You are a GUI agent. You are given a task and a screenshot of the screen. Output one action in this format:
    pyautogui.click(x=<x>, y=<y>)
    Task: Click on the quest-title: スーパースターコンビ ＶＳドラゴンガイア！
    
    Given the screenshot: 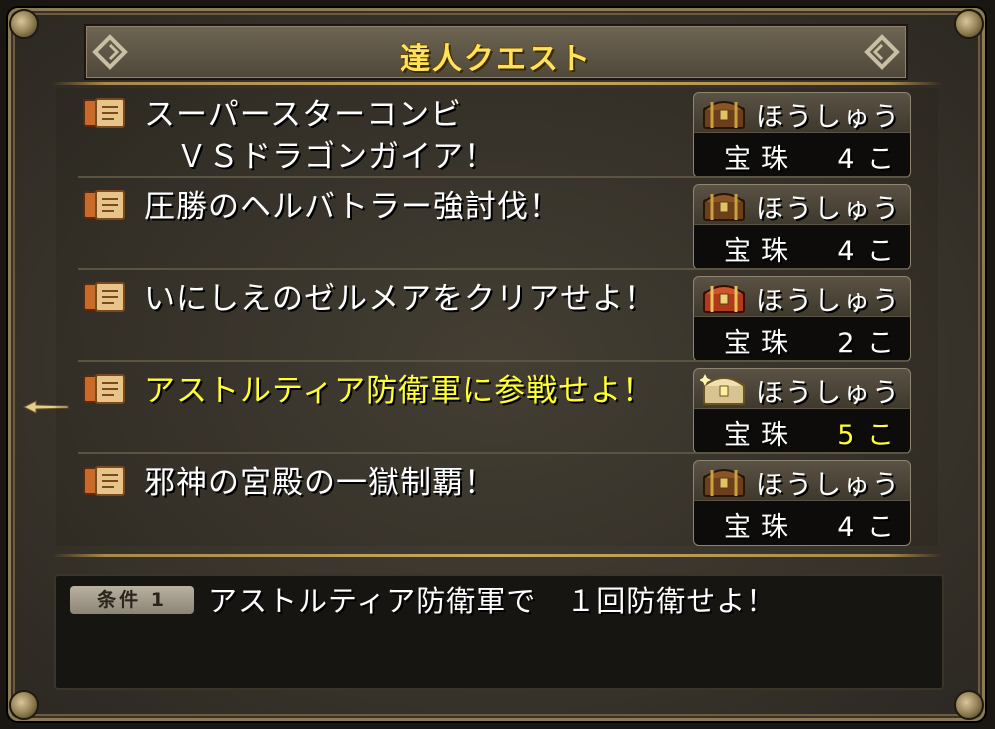 What is the action you would take?
    pyautogui.click(x=320, y=136)
    